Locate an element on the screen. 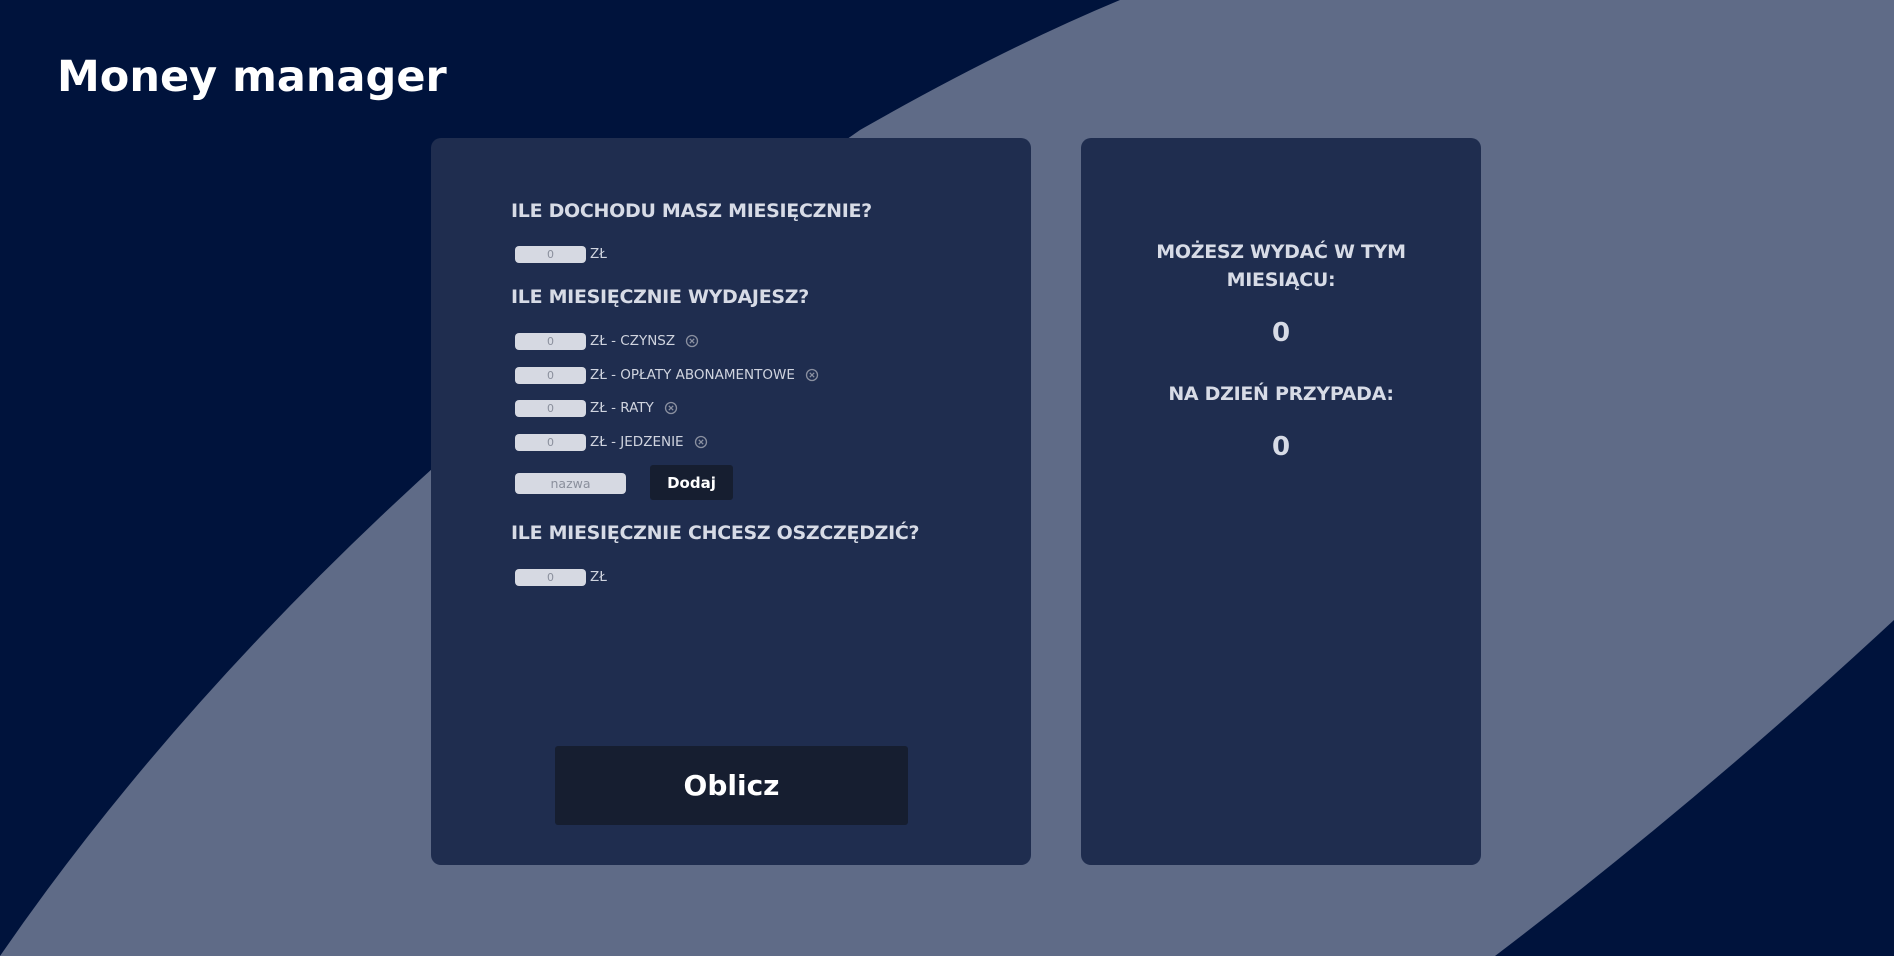 Image resolution: width=1894 pixels, height=956 pixels. new-expense-name-input is located at coordinates (570, 483).